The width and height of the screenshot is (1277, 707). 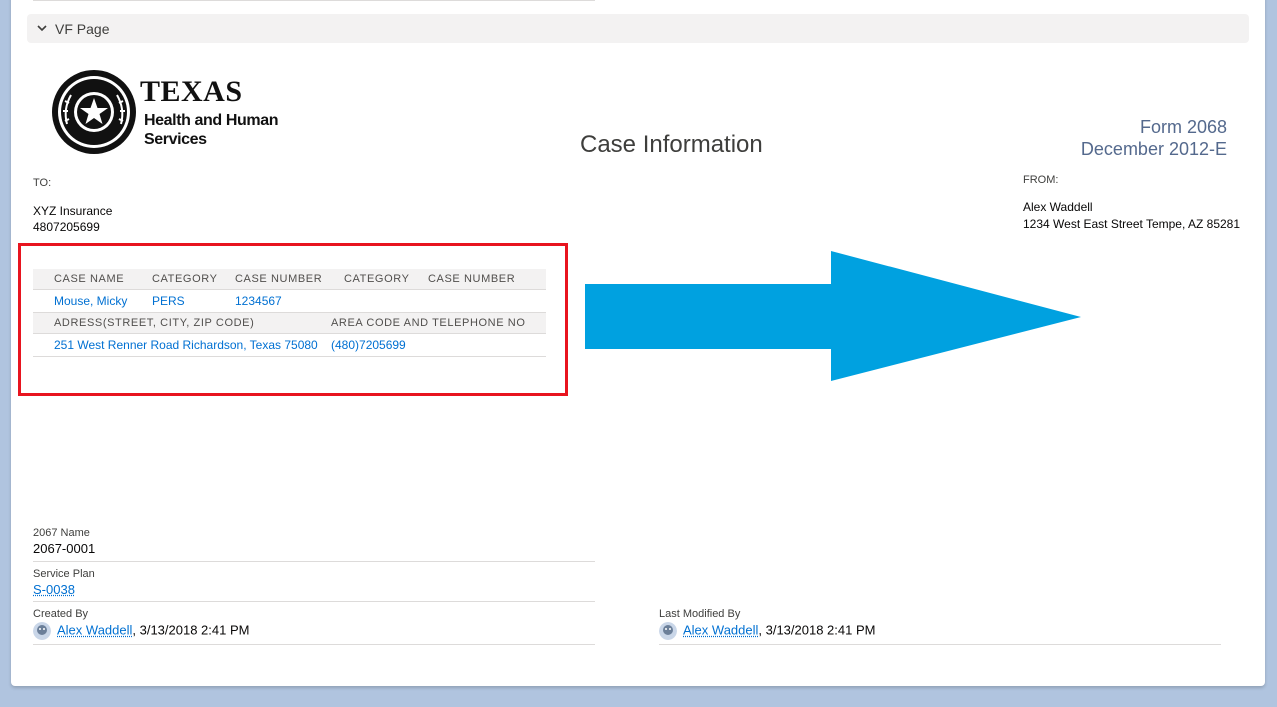 What do you see at coordinates (54, 589) in the screenshot?
I see `service-plan-link: S-0038` at bounding box center [54, 589].